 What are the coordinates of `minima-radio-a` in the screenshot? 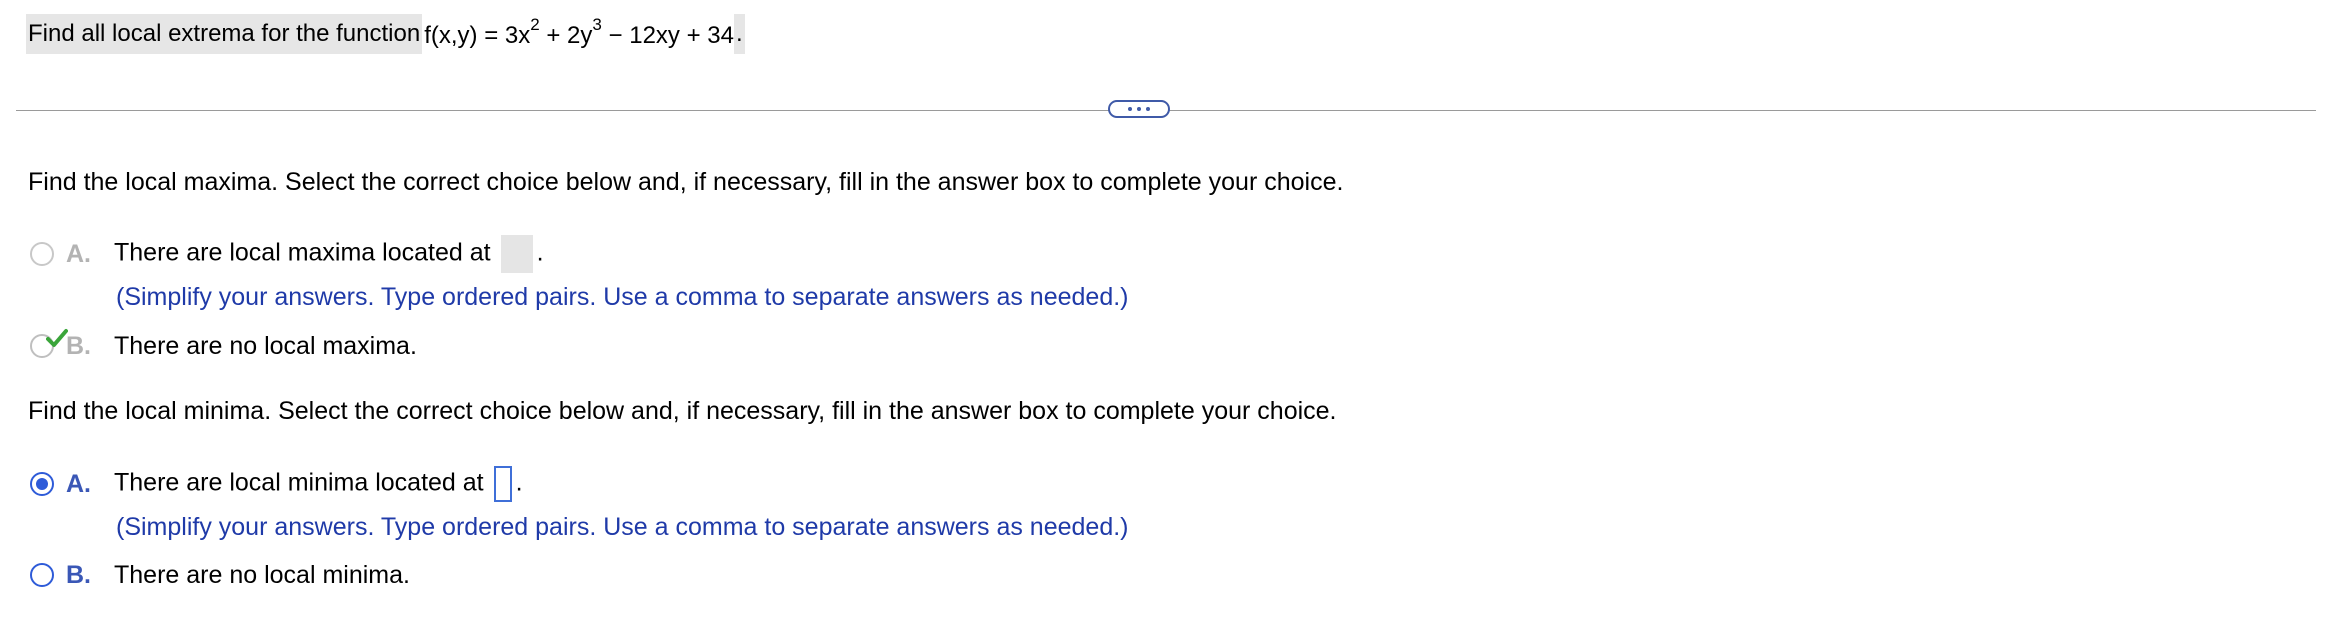 It's located at (42, 484).